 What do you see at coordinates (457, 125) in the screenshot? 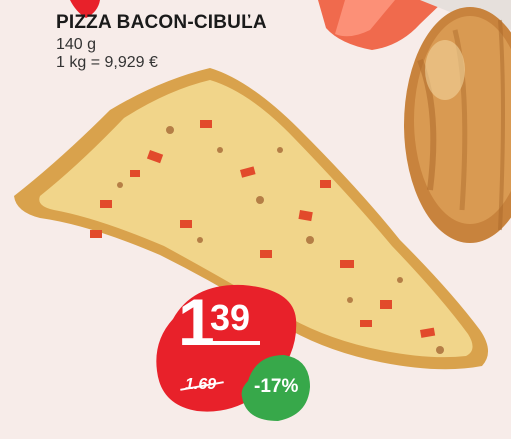
I see `bread-loaf` at bounding box center [457, 125].